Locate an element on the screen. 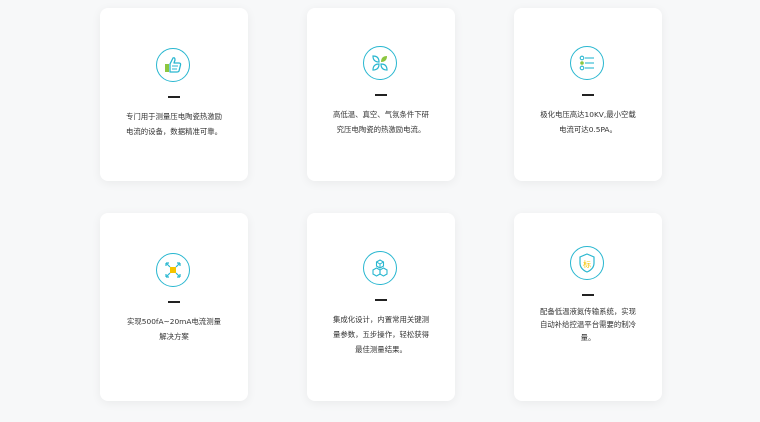 This screenshot has width=760, height=422. shield-badge-icon: 标 is located at coordinates (587, 263).